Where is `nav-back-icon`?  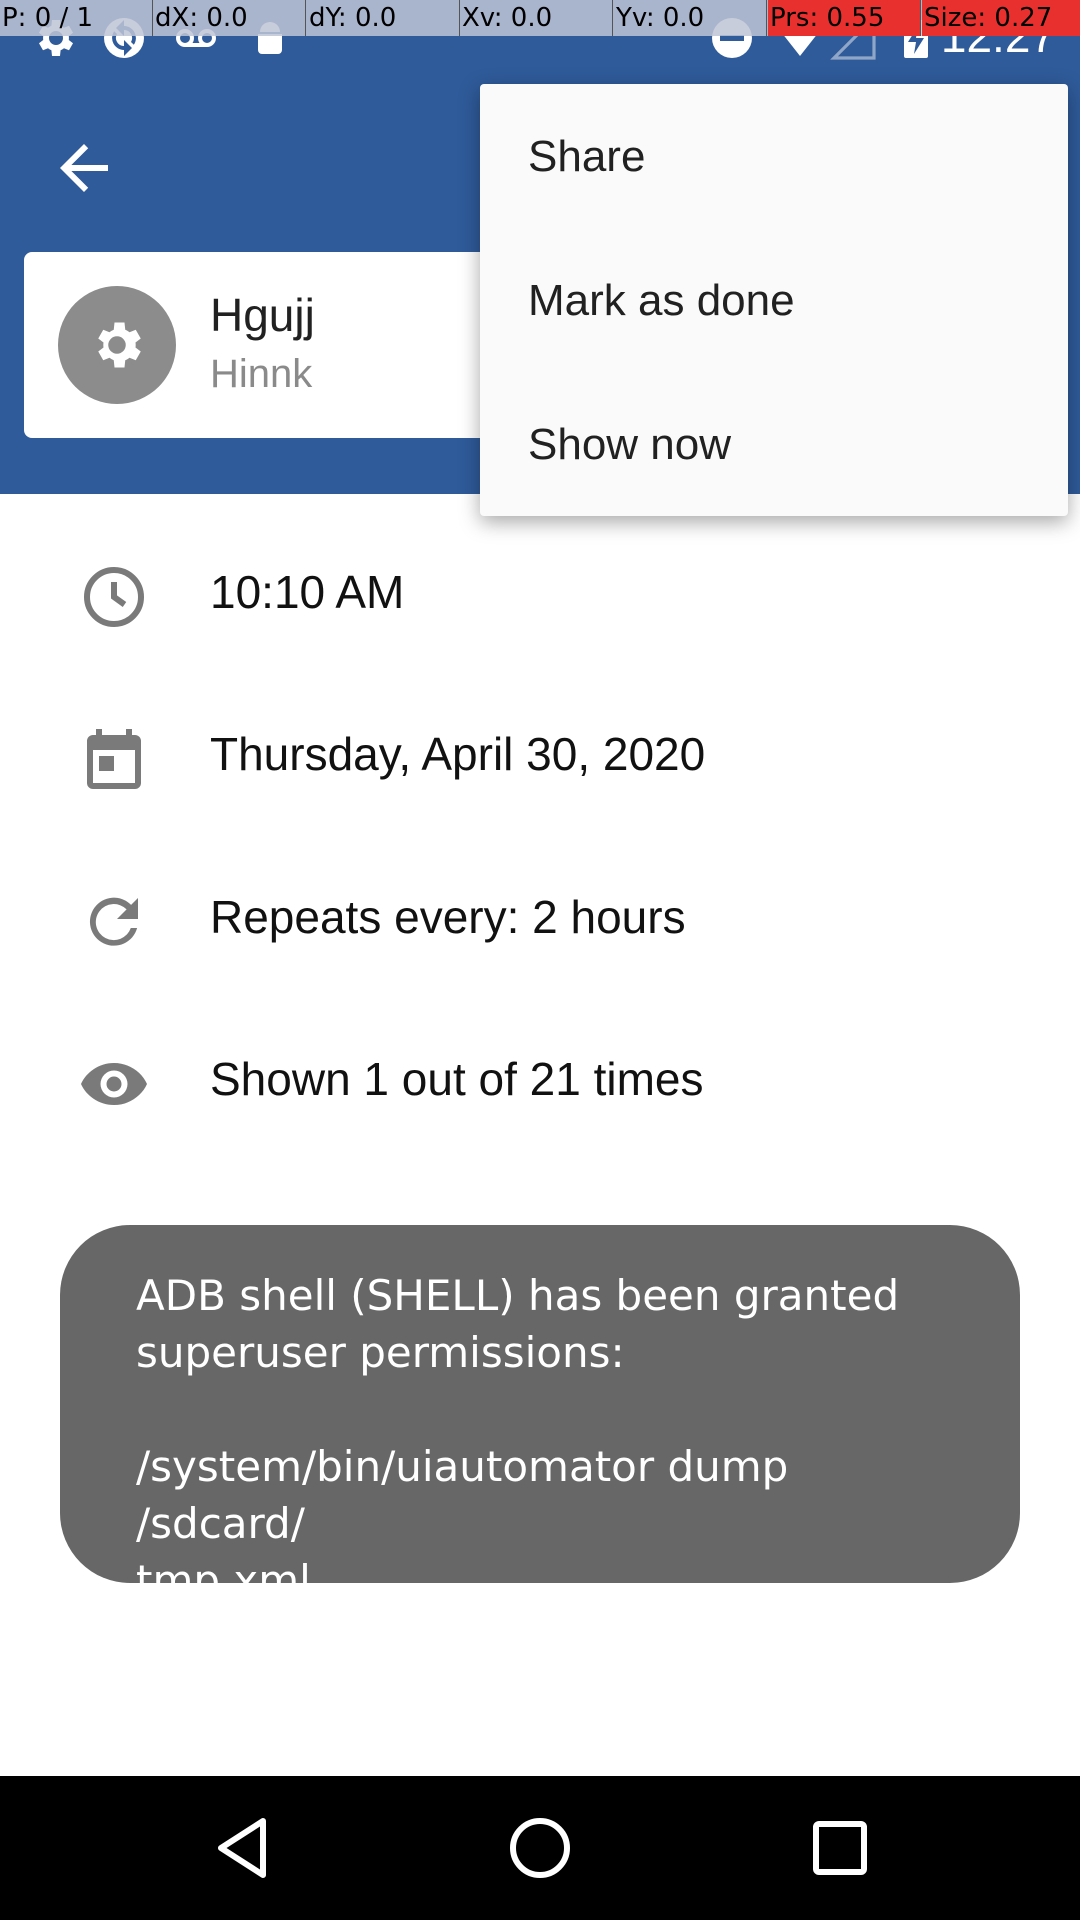
nav-back-icon is located at coordinates (242, 1848).